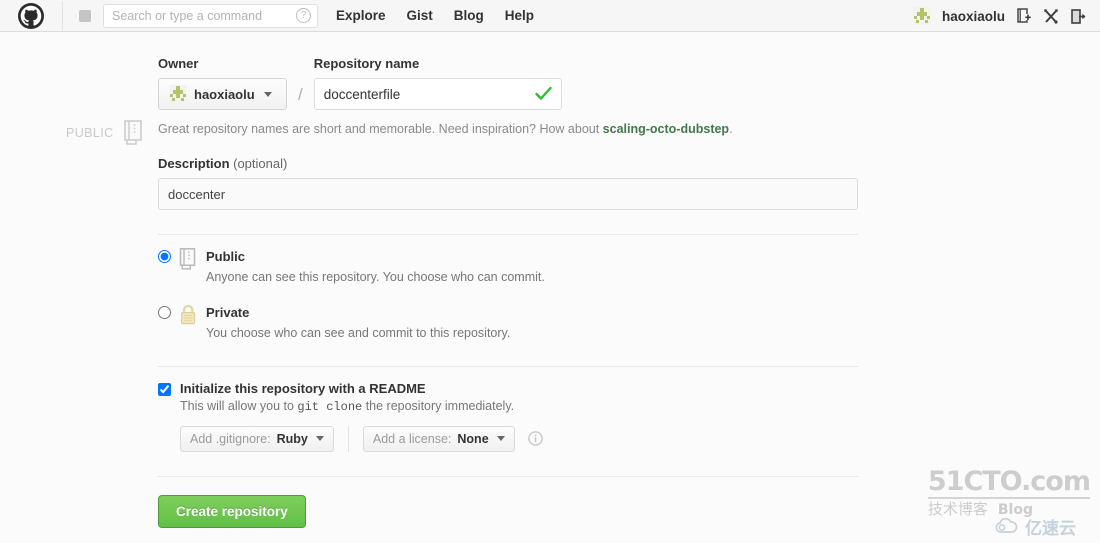  Describe the element at coordinates (232, 511) in the screenshot. I see `create-repository-button: Create repository` at that location.